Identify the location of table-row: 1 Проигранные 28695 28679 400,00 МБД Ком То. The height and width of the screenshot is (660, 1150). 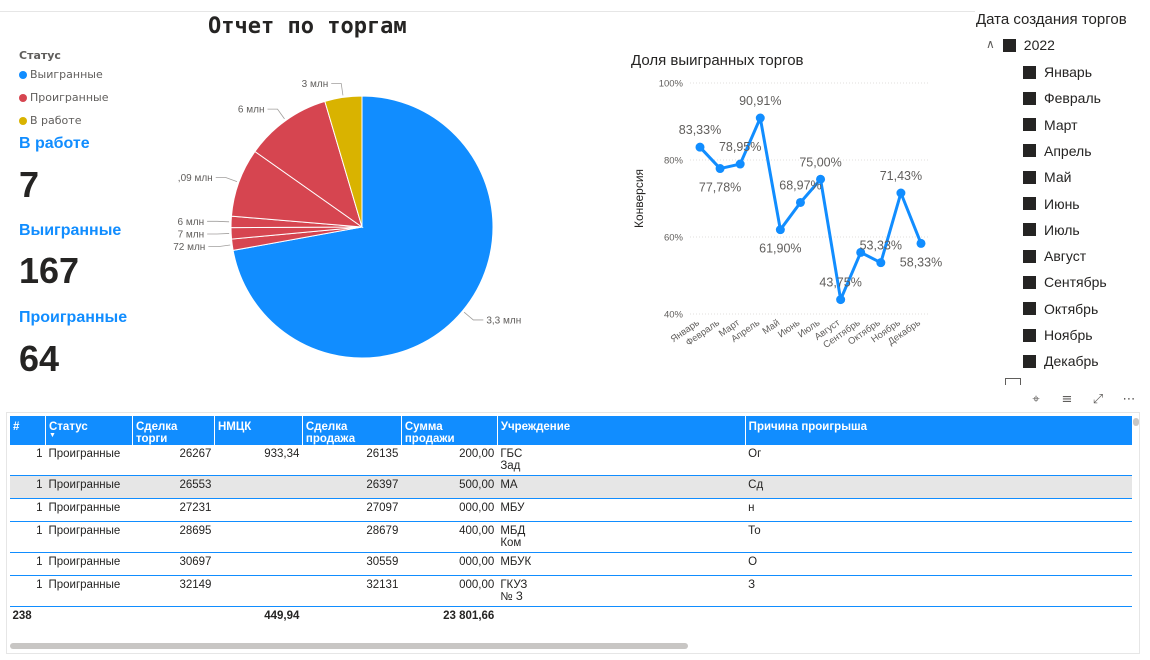
(570, 537).